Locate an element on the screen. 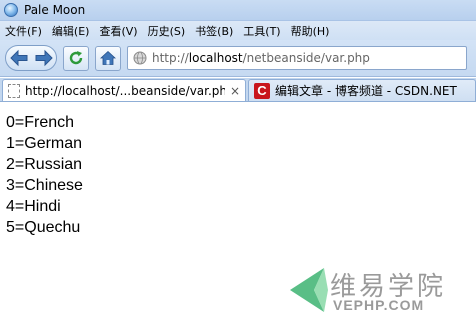 The image size is (476, 323). tab-var-php: http://localhost/...beanside/var.php × is located at coordinates (124, 90).